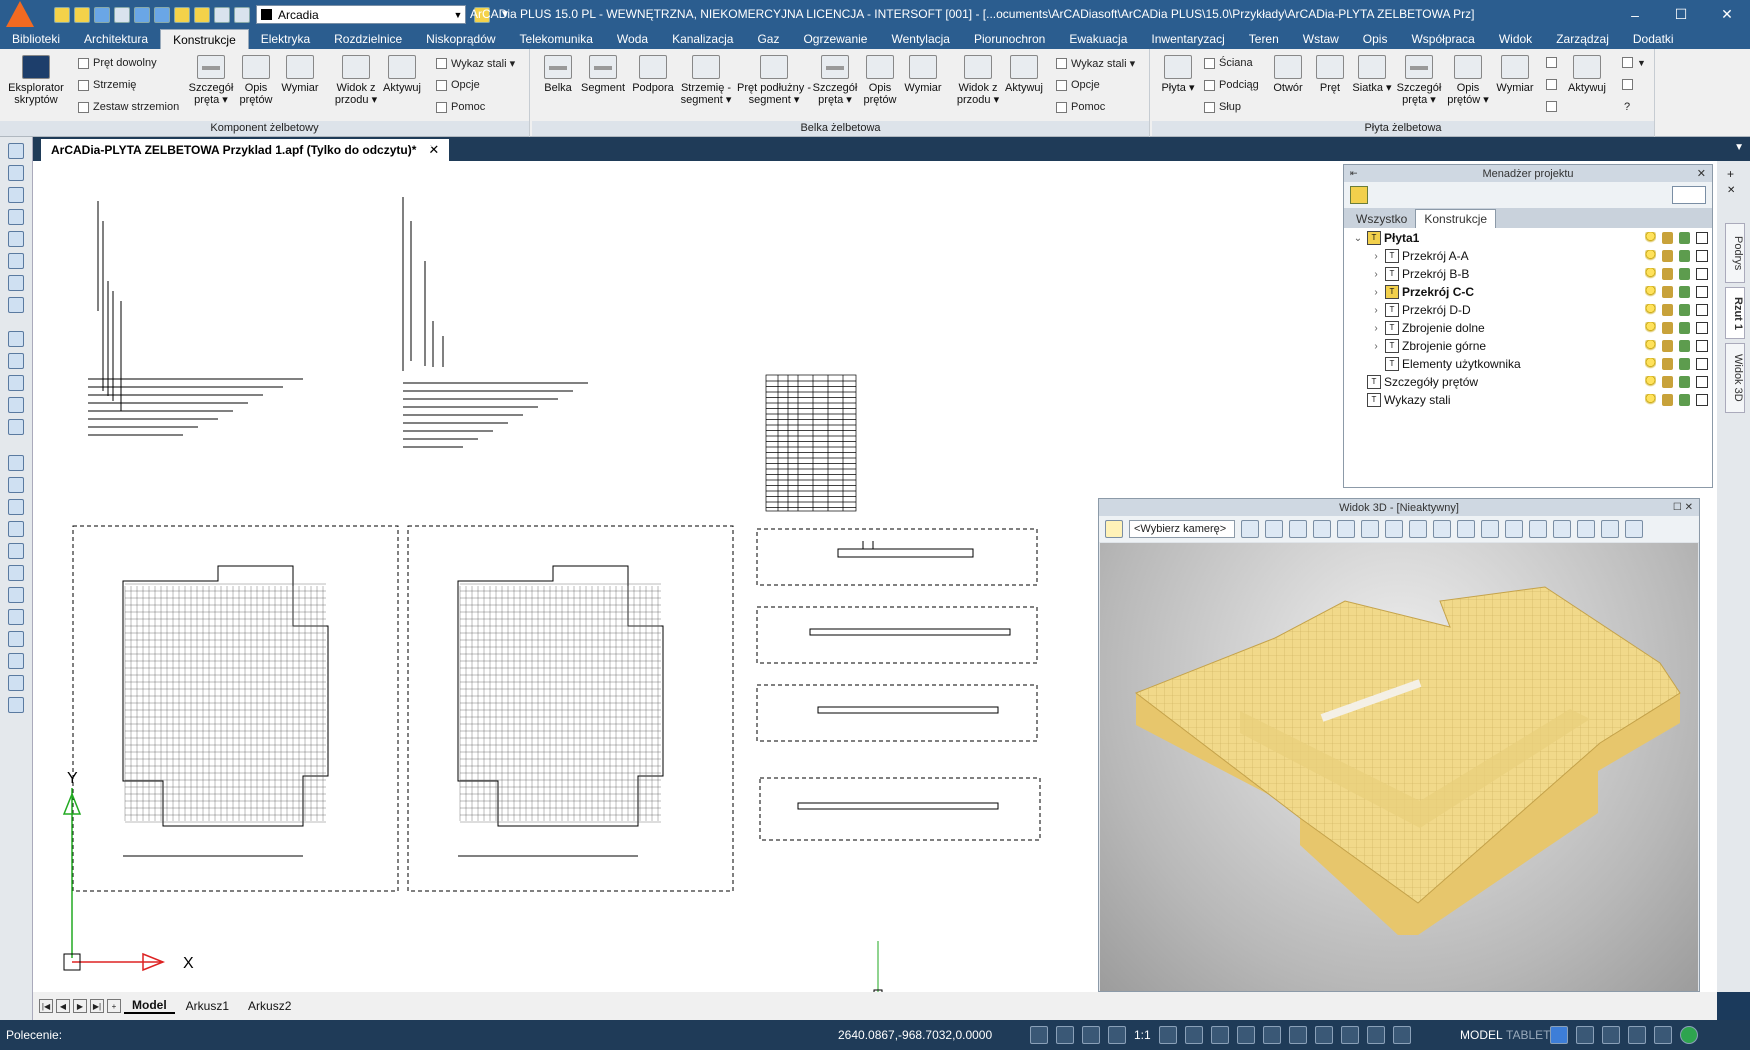 The height and width of the screenshot is (1050, 1750). I want to click on view-front-icon, so click(1490, 529).